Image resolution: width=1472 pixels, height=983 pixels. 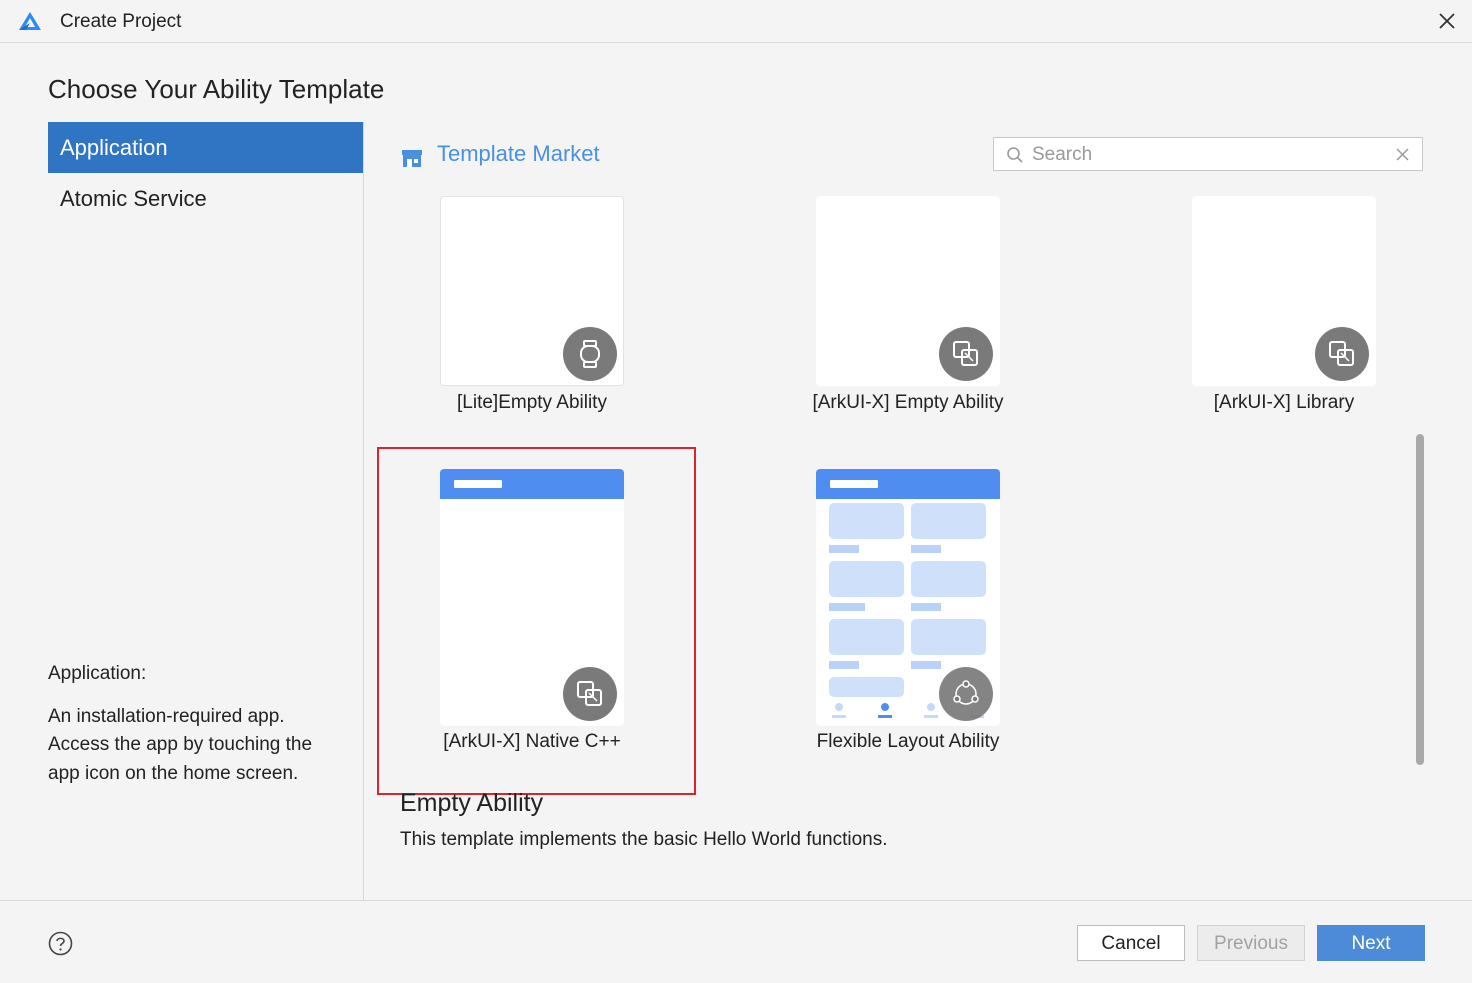 I want to click on deveco-logo-icon, so click(x=30, y=21).